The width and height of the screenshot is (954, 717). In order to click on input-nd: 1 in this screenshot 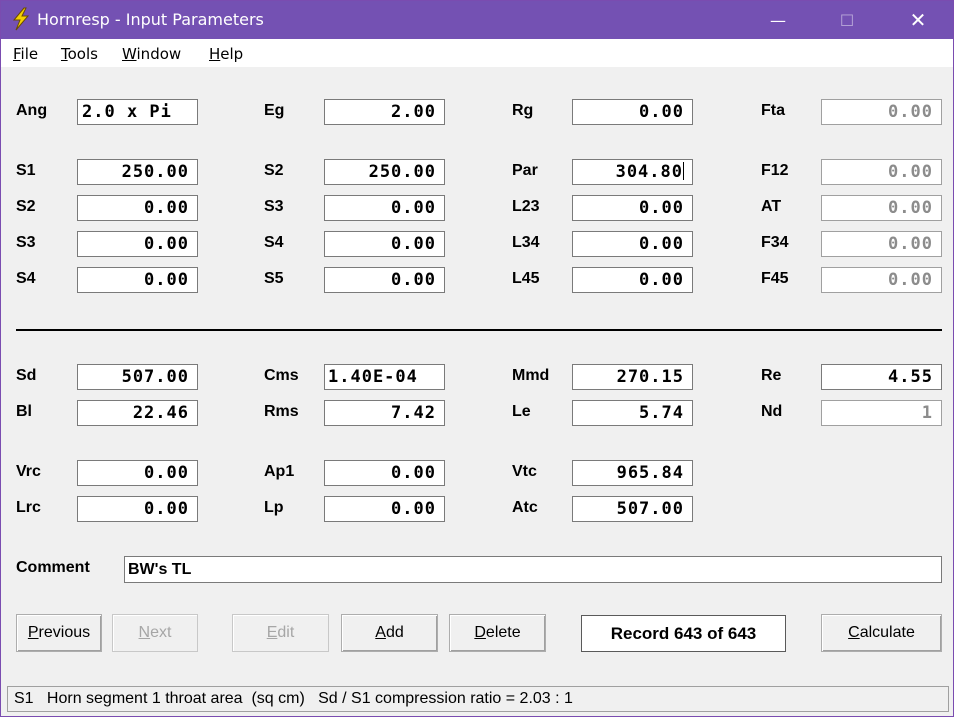, I will do `click(881, 413)`.